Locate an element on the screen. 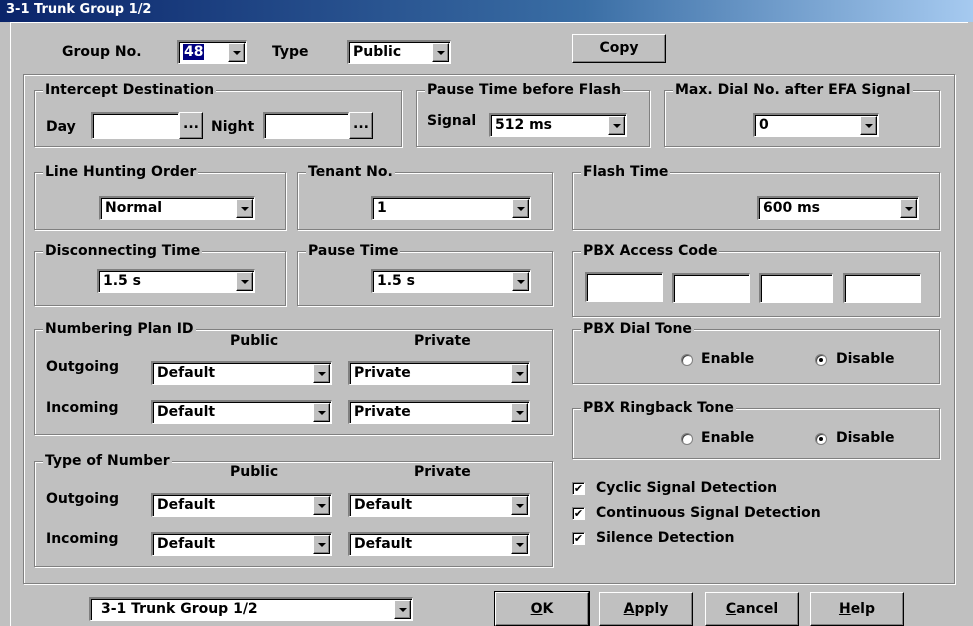 The width and height of the screenshot is (973, 626). type-public-header: Public is located at coordinates (254, 472).